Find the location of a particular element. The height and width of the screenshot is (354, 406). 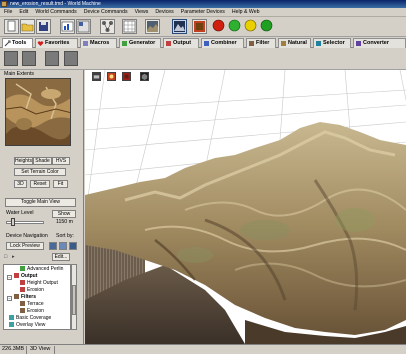

tree-item-terrace: Terrace is located at coordinates (32, 304).